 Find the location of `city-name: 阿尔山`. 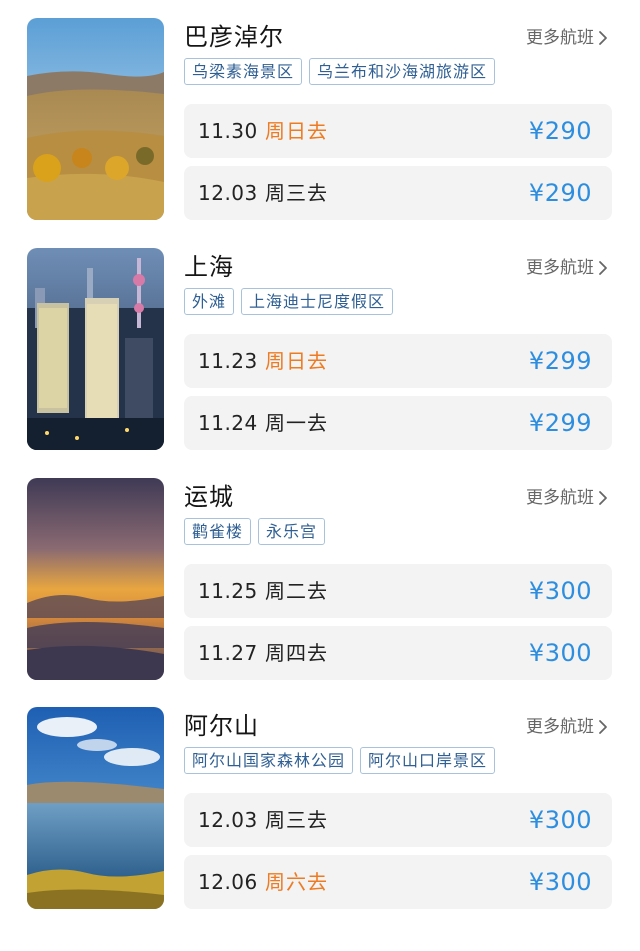

city-name: 阿尔山 is located at coordinates (221, 726).